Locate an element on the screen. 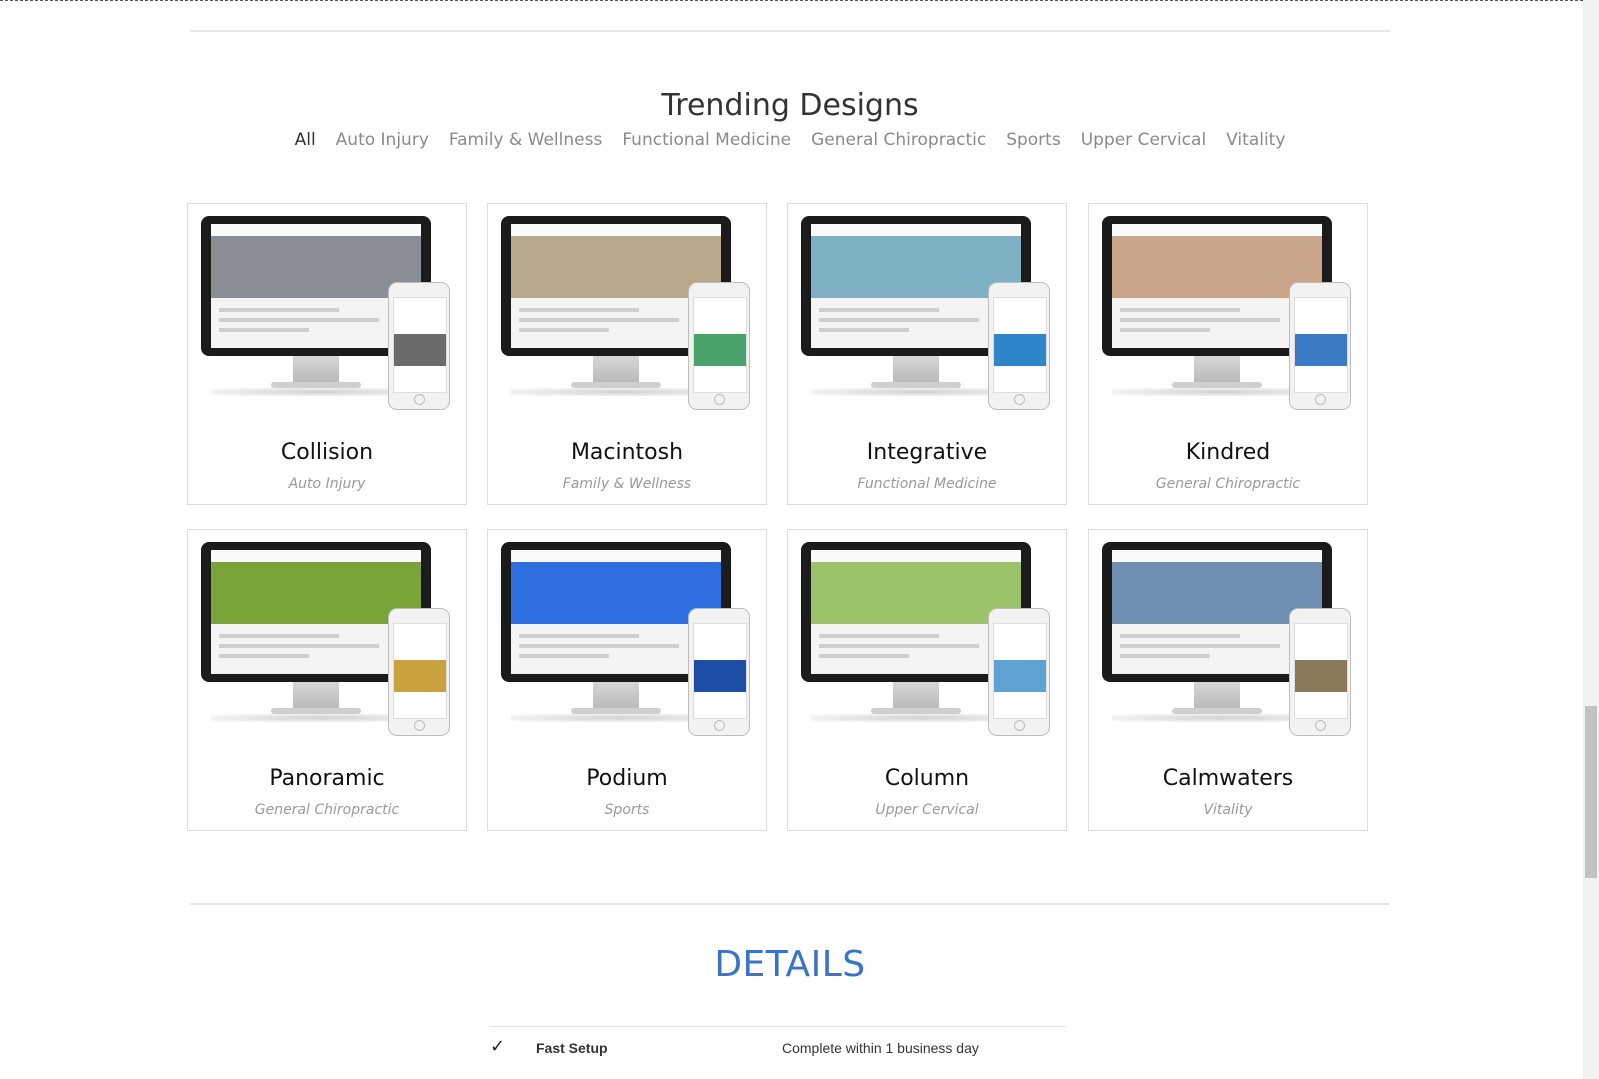  filter-all: All is located at coordinates (305, 140).